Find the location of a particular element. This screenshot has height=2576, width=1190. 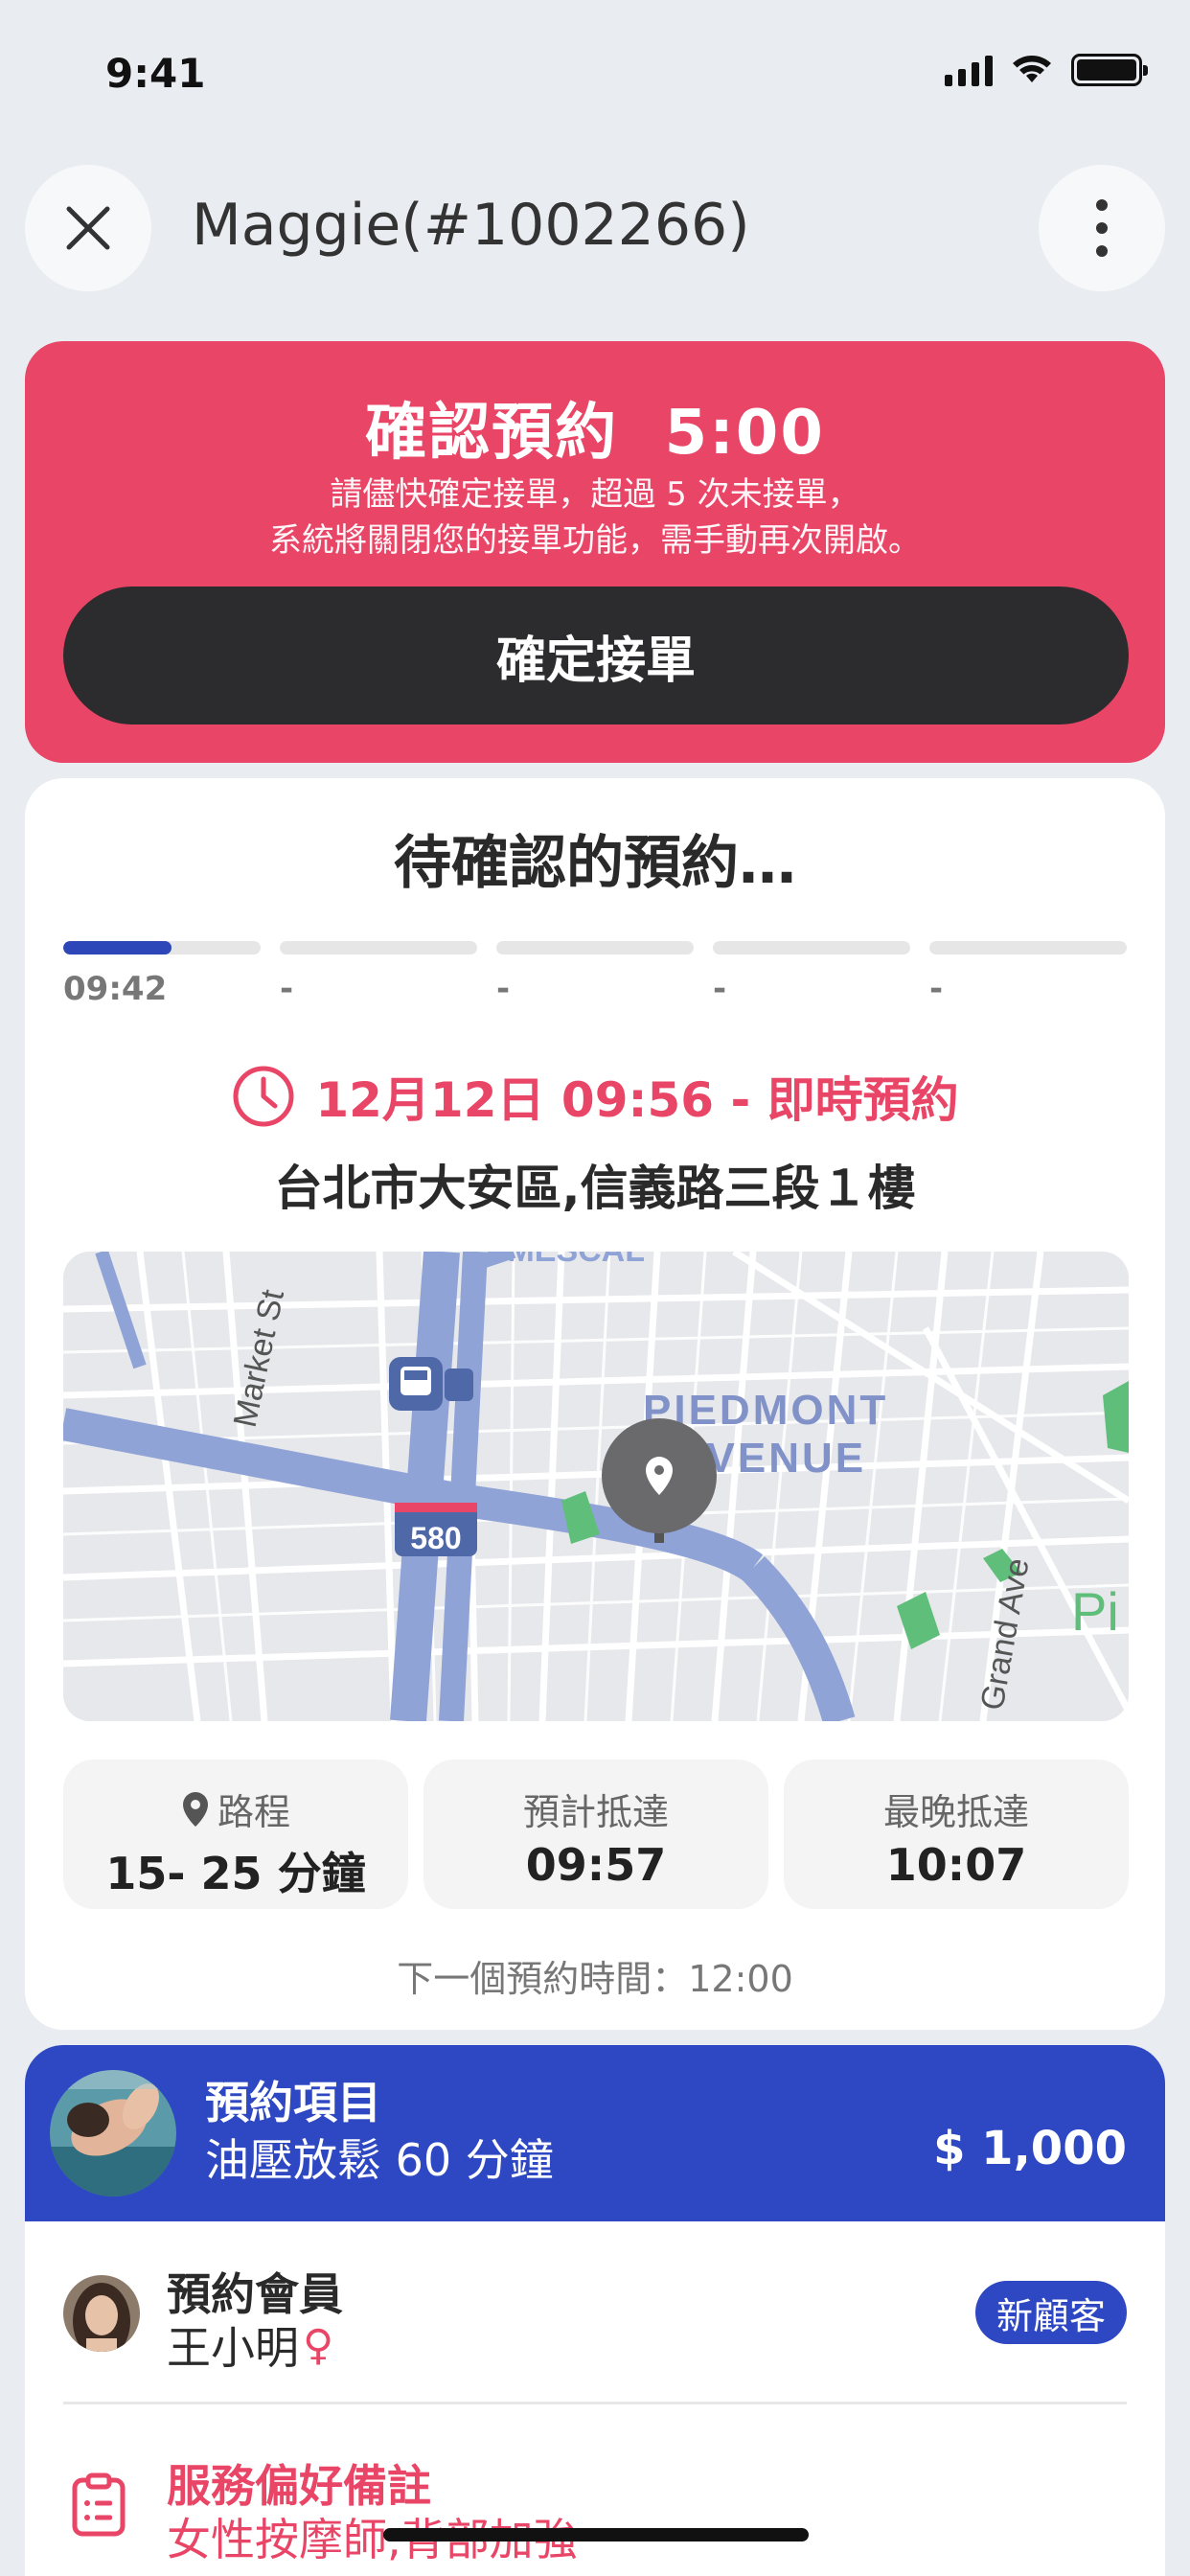

stat-value: 09:57 is located at coordinates (596, 1865).